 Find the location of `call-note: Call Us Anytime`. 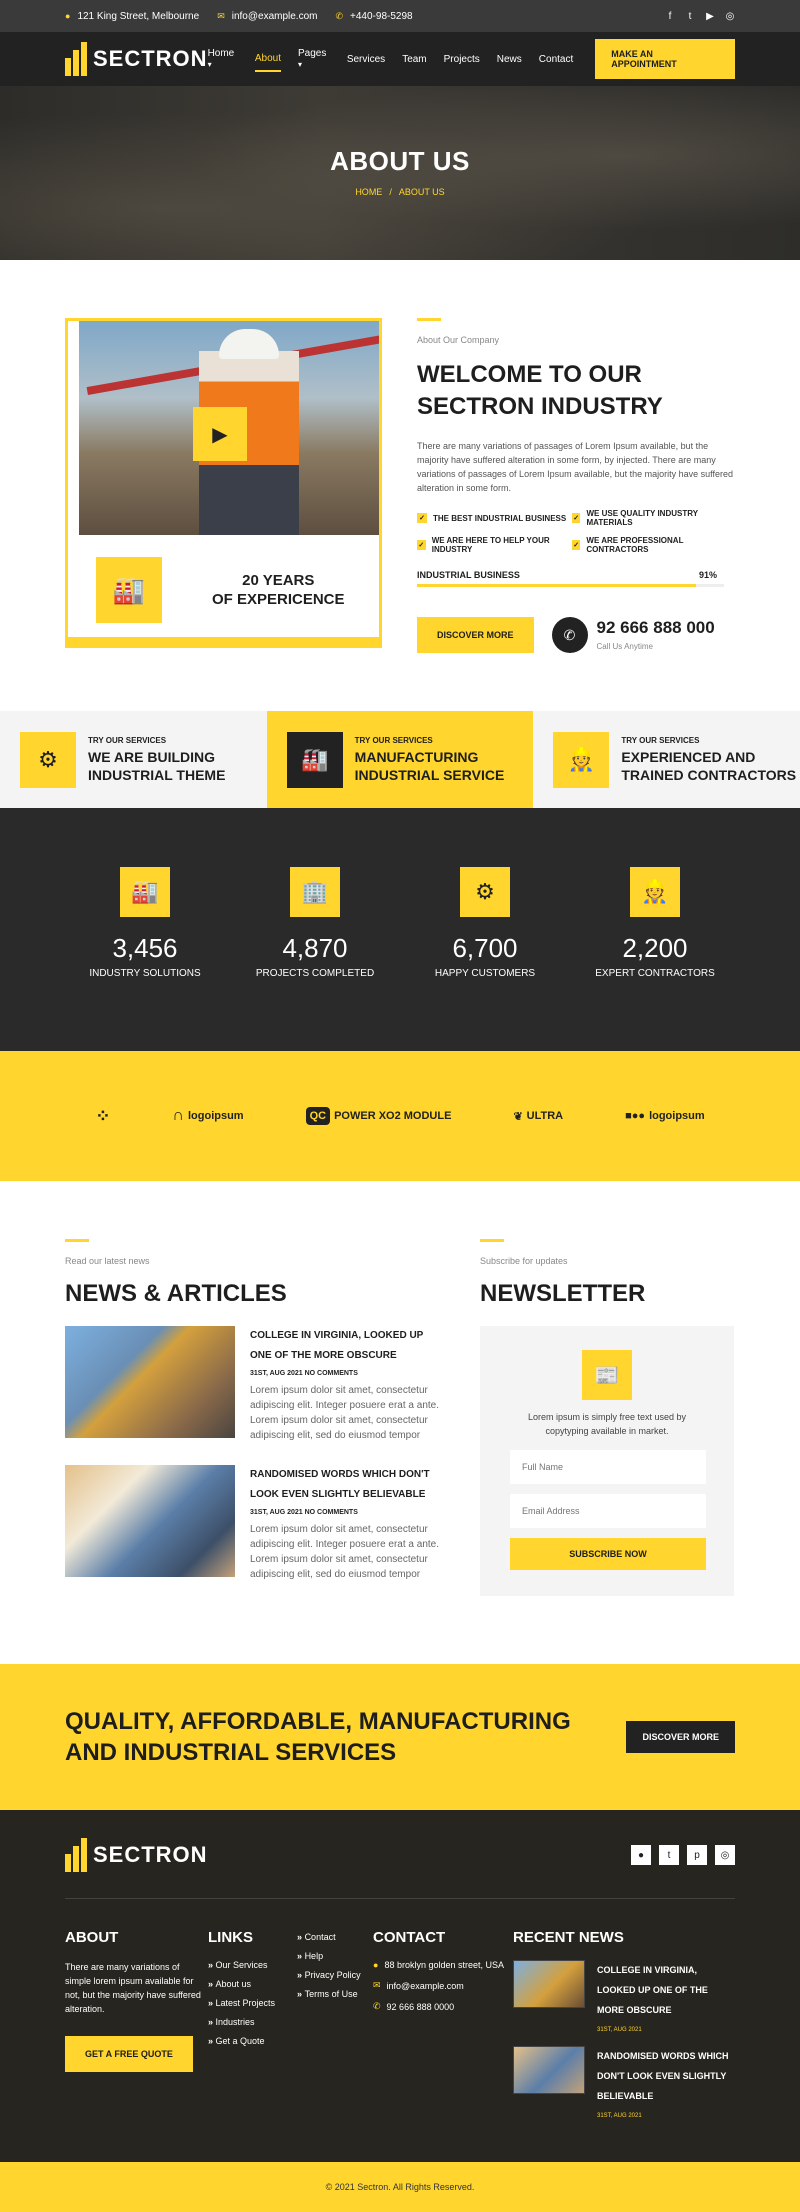

call-note: Call Us Anytime is located at coordinates (624, 646).